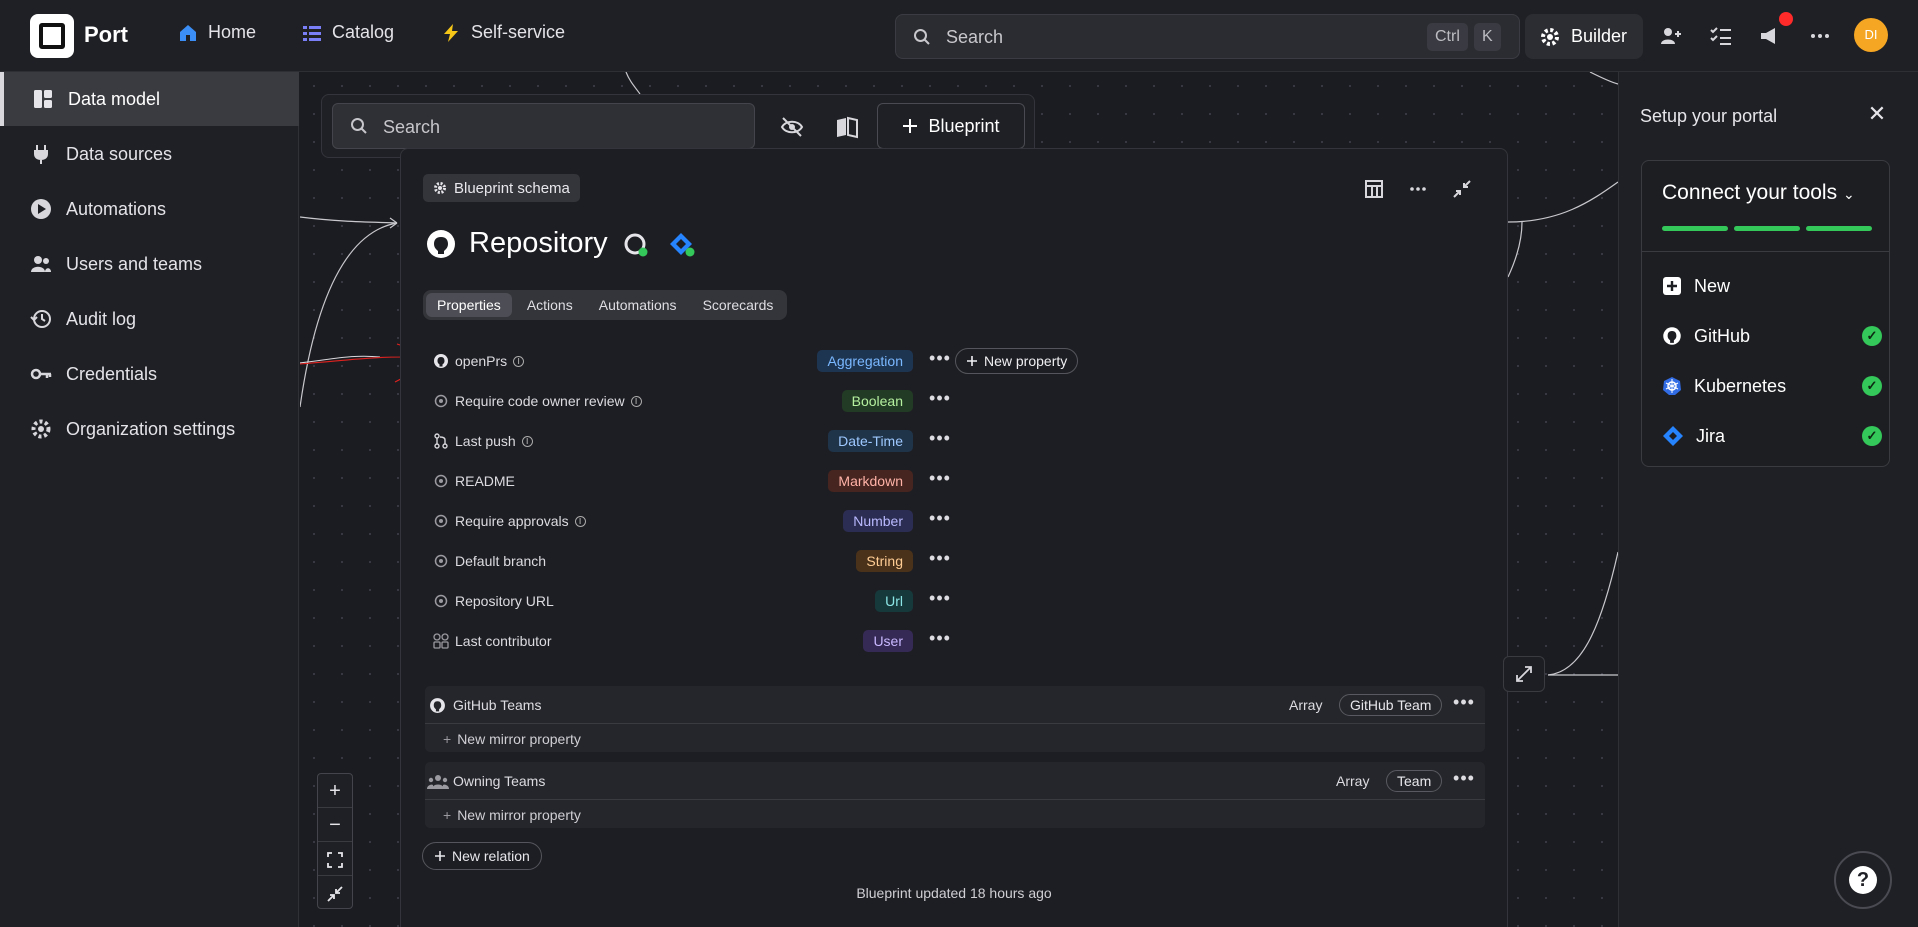 The height and width of the screenshot is (927, 1918). Describe the element at coordinates (1672, 386) in the screenshot. I see `kubernetes-icon` at that location.